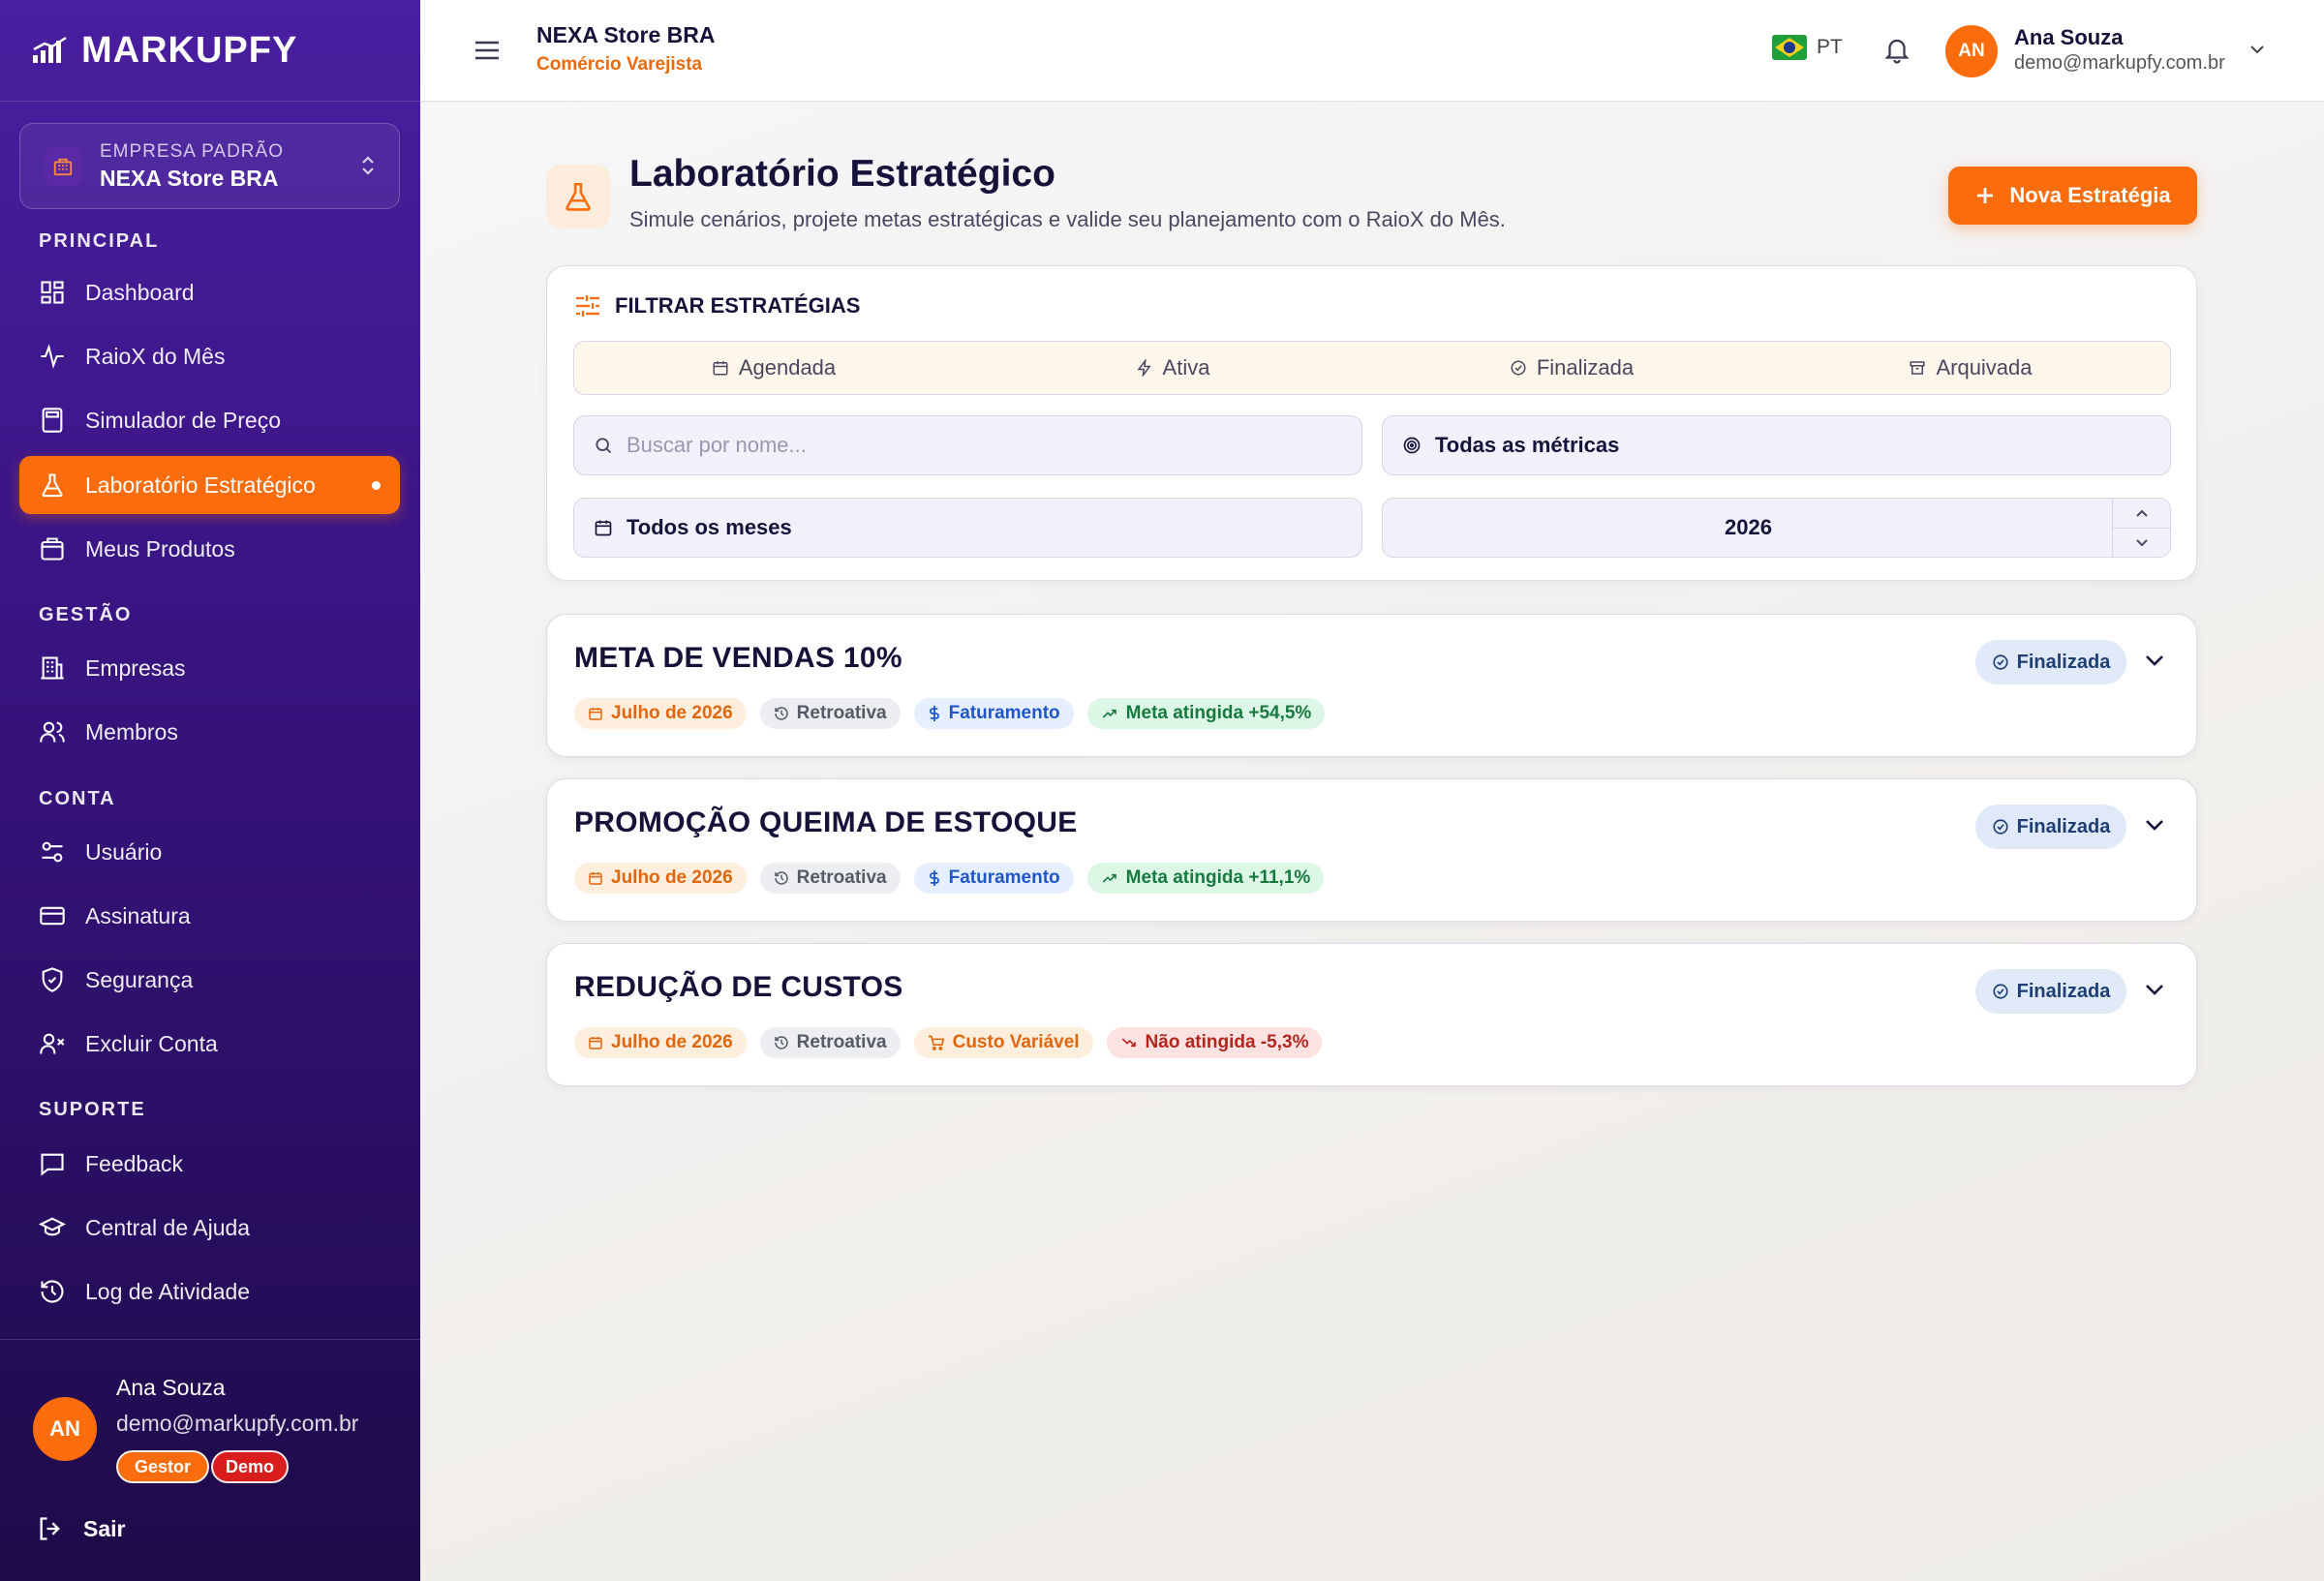 The width and height of the screenshot is (2324, 1581). Describe the element at coordinates (100, 241) in the screenshot. I see `section-principal: PRINCIPAL` at that location.